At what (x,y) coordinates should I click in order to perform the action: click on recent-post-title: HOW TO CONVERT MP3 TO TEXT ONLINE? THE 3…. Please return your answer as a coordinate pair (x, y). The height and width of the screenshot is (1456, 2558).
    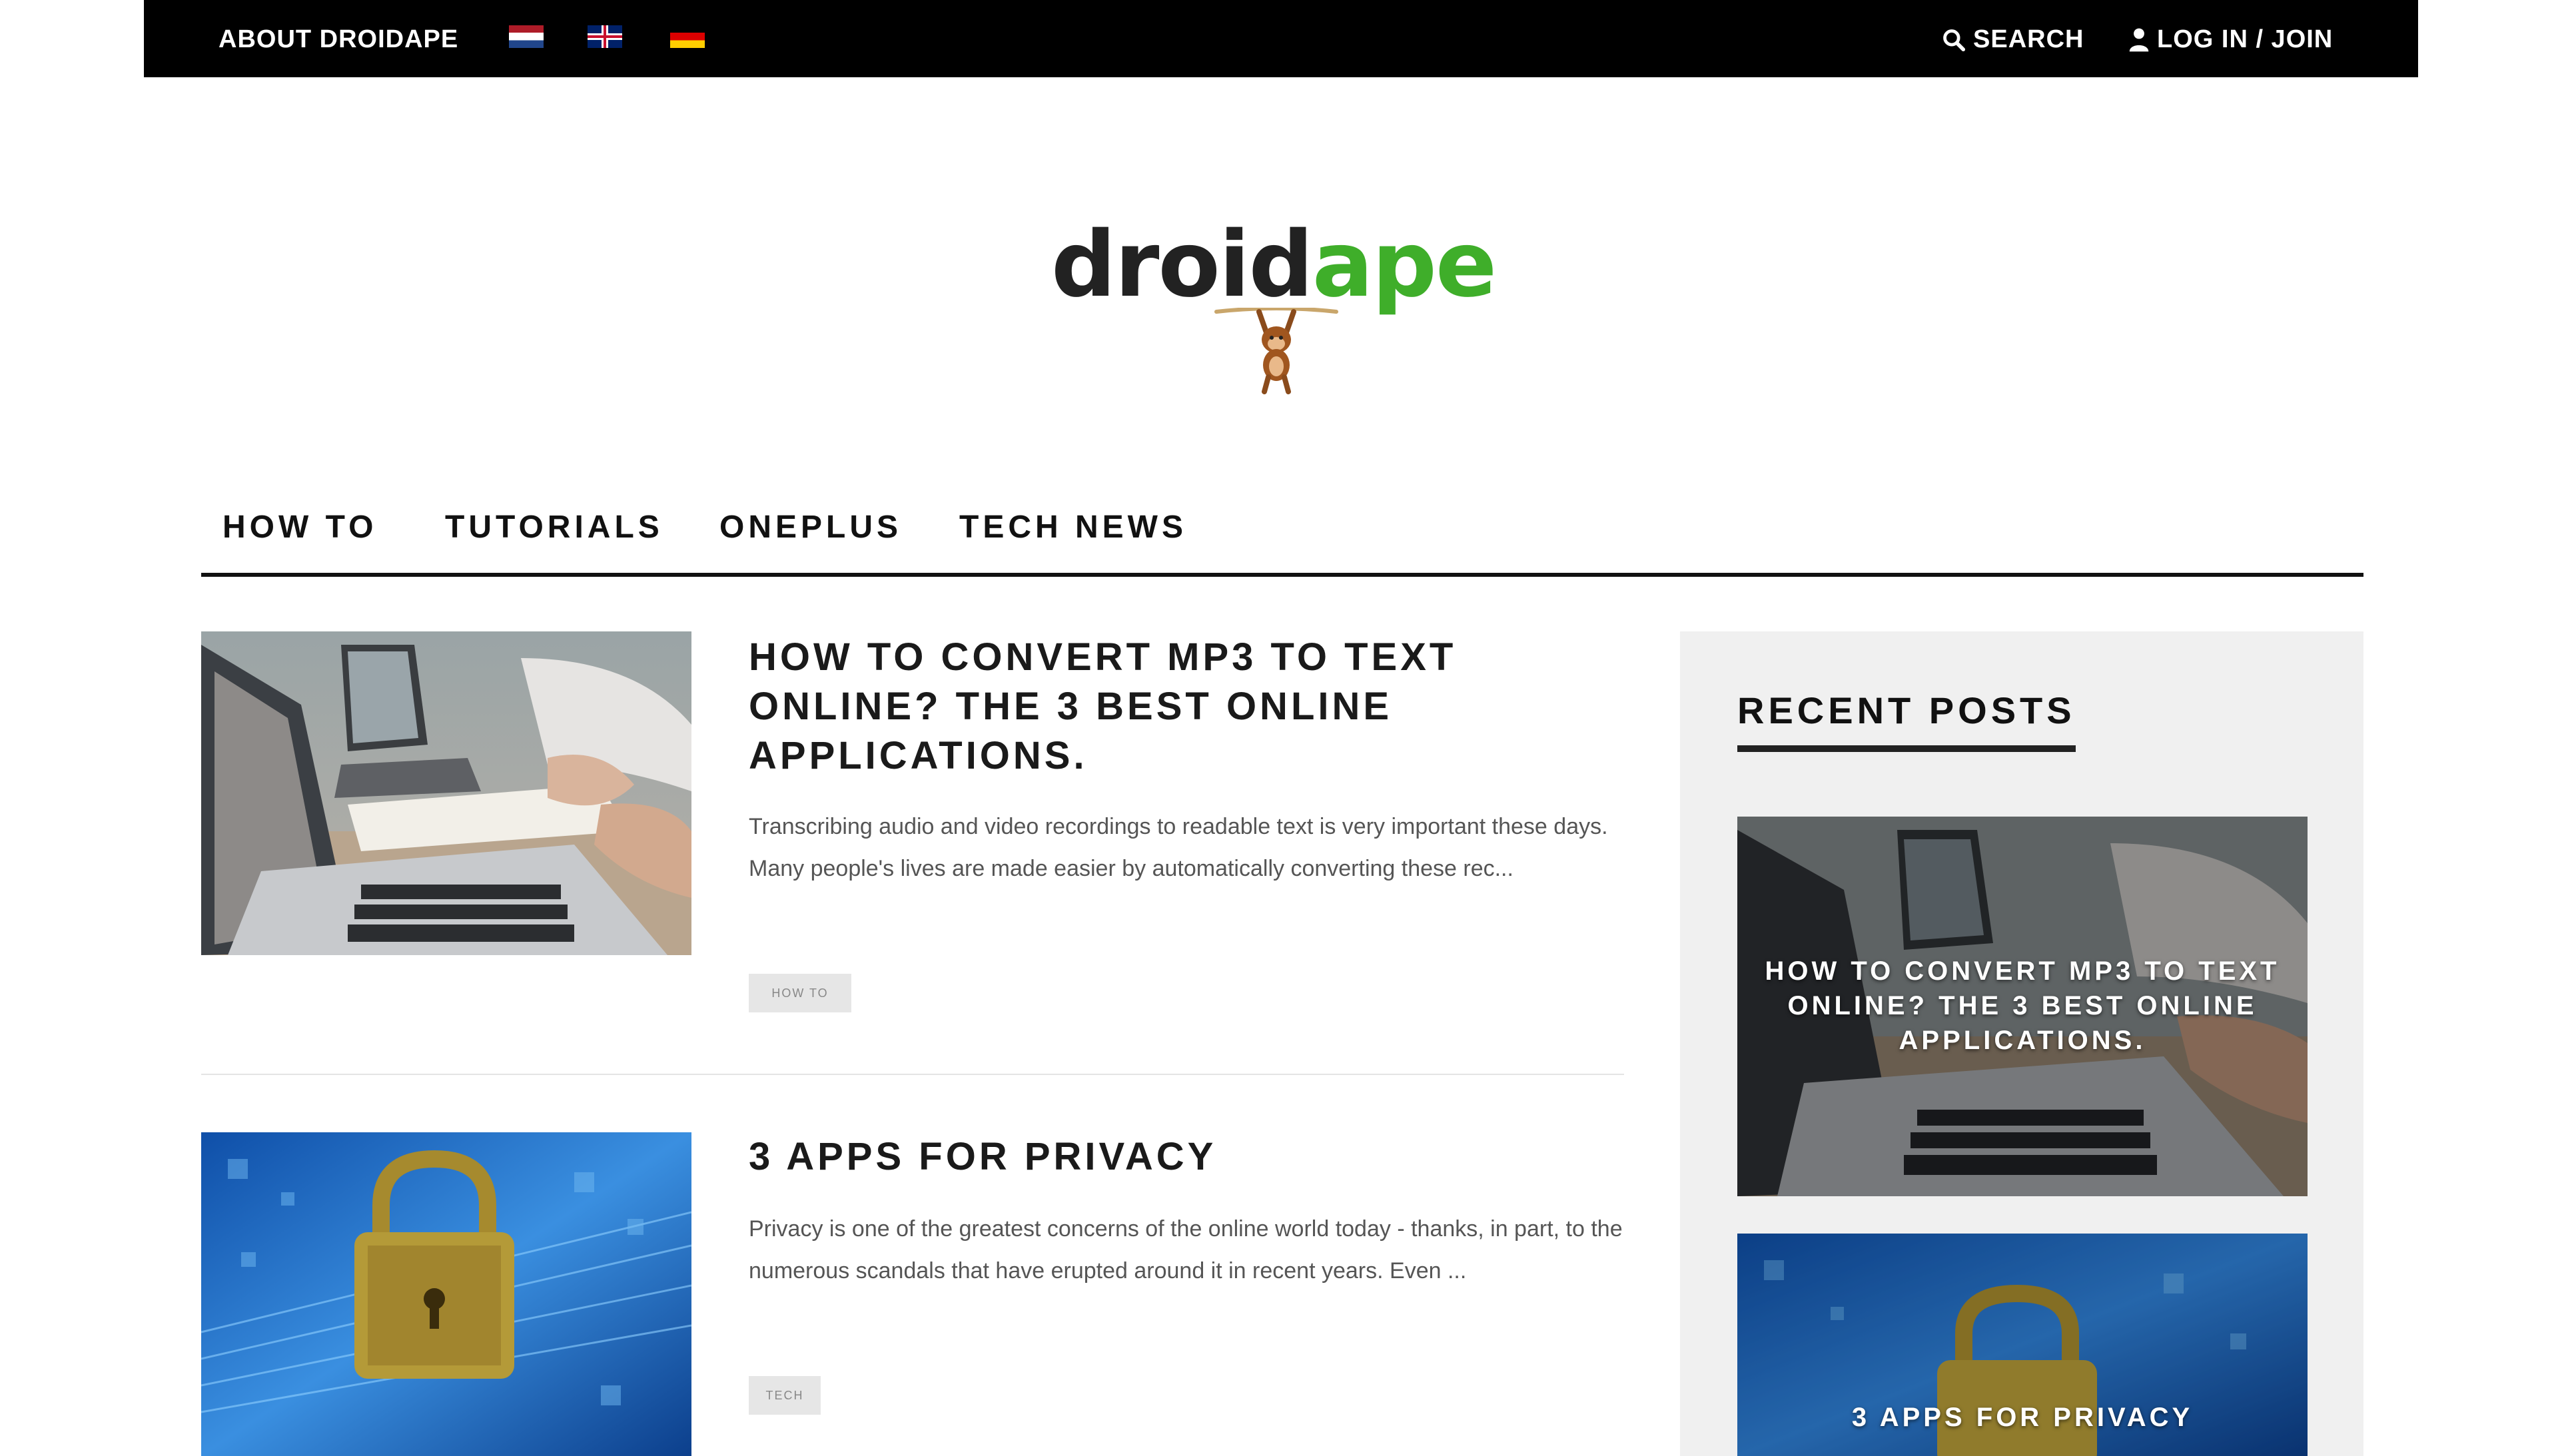
    Looking at the image, I should click on (2022, 1005).